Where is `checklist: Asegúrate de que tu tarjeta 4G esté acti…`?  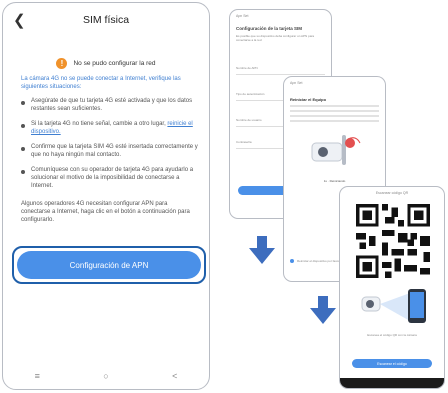 checklist: Asegúrate de que tu tarjeta 4G esté acti… is located at coordinates (110, 147).